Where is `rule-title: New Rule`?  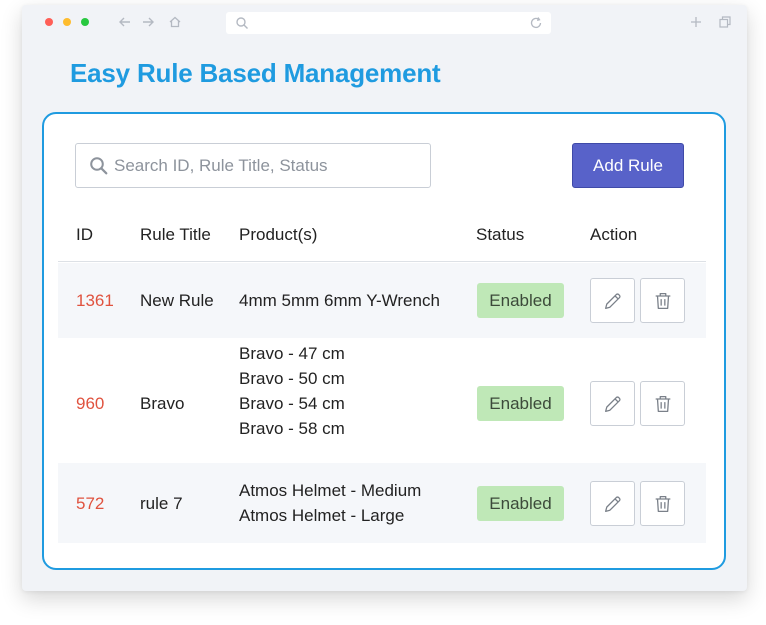
rule-title: New Rule is located at coordinates (177, 300).